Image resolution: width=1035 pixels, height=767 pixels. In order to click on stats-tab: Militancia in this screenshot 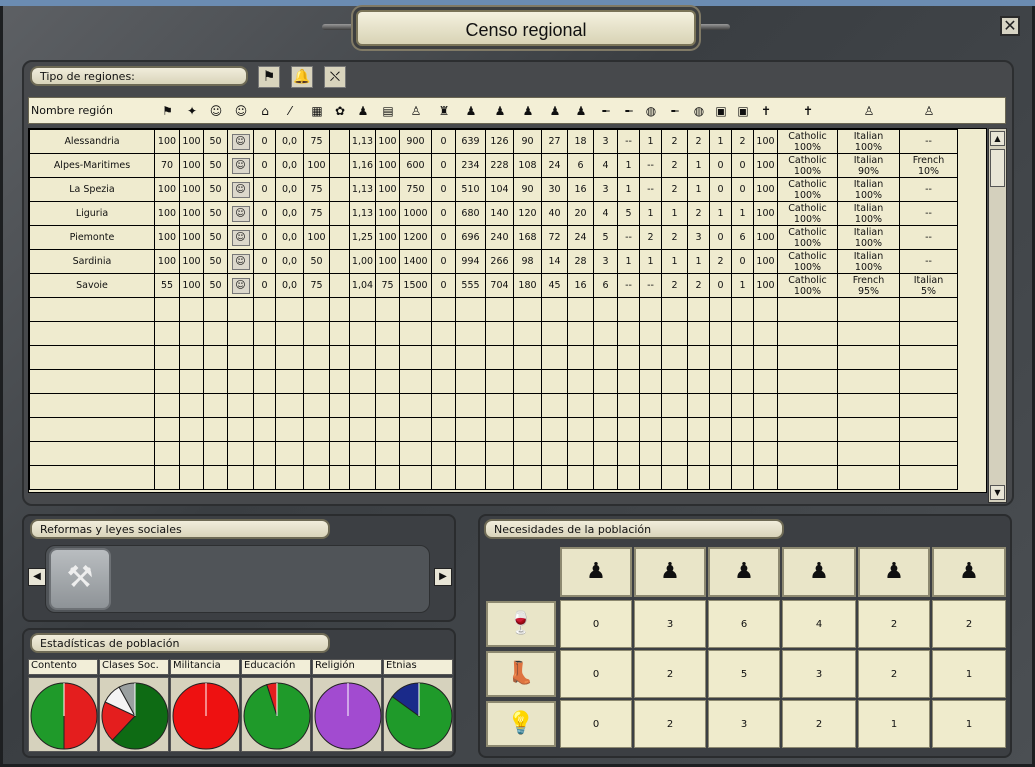, I will do `click(205, 667)`.